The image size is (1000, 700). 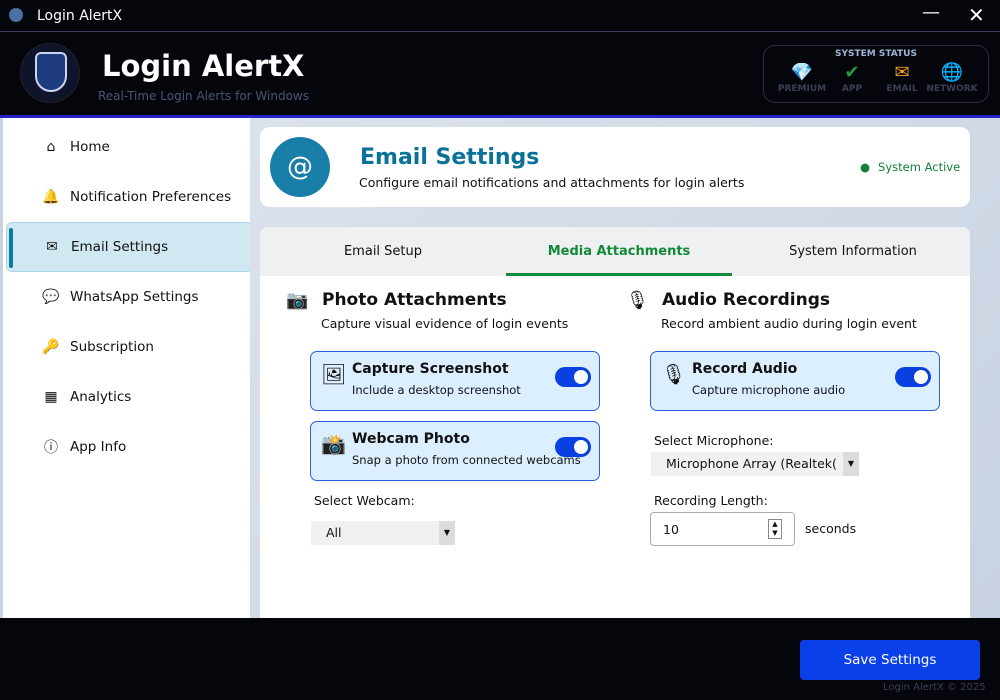 I want to click on sidebar-item-notification-preferences: 🔔 Notification Preferences, so click(x=129, y=197).